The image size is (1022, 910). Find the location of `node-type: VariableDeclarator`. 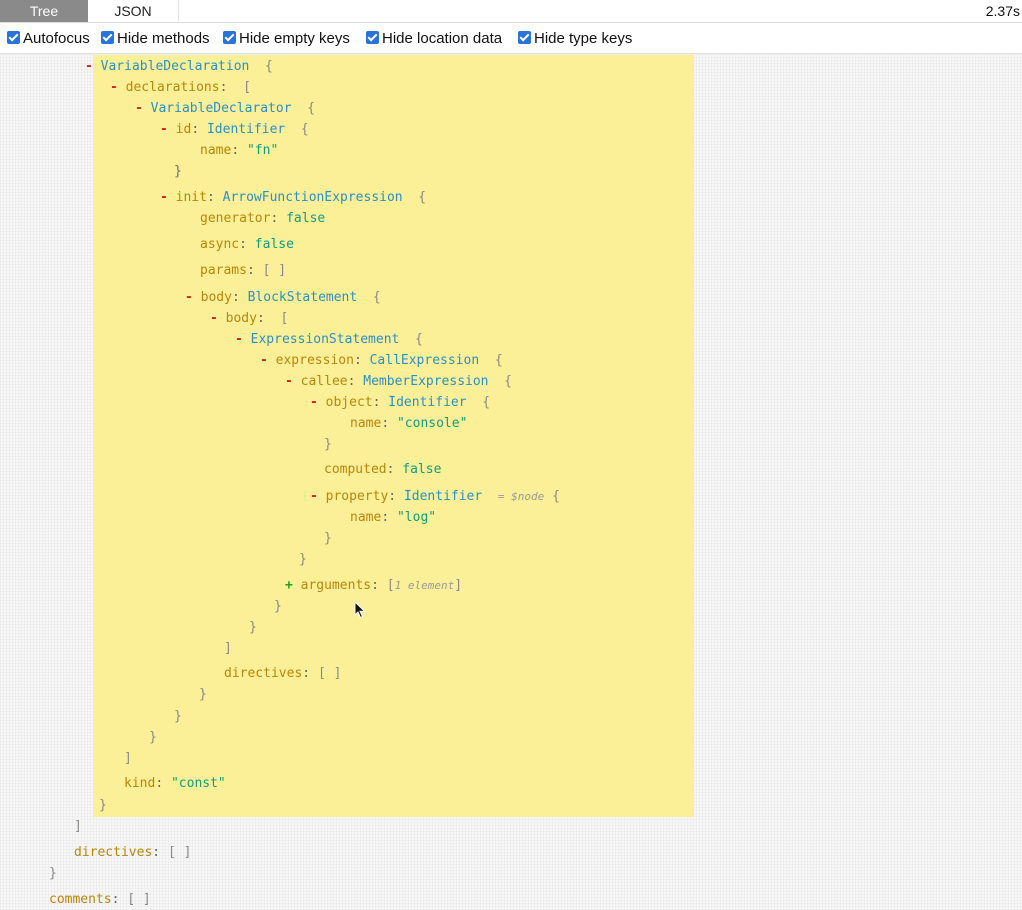

node-type: VariableDeclarator is located at coordinates (221, 108).